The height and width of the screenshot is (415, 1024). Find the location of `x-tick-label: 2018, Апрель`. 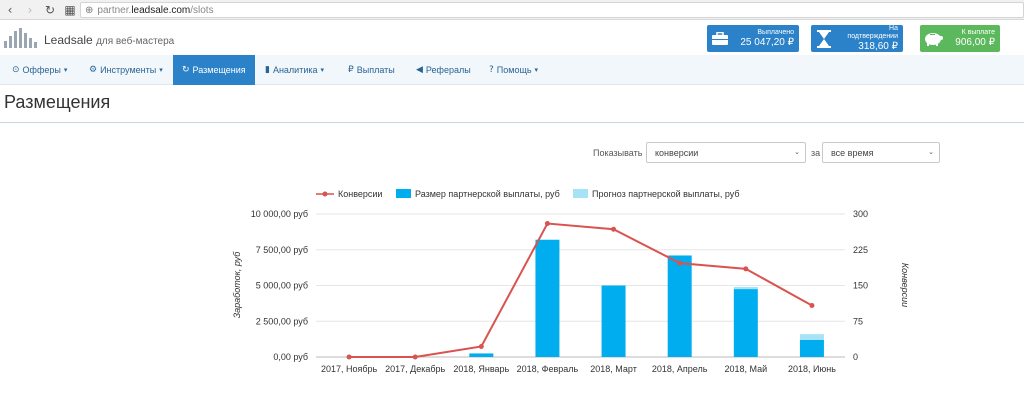

x-tick-label: 2018, Апрель is located at coordinates (680, 369).